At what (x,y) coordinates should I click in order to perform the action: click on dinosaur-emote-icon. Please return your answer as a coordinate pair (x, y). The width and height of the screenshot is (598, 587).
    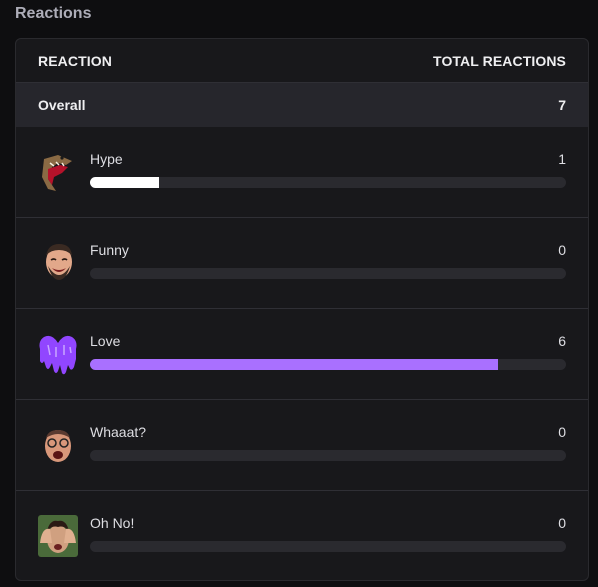
    Looking at the image, I should click on (58, 172).